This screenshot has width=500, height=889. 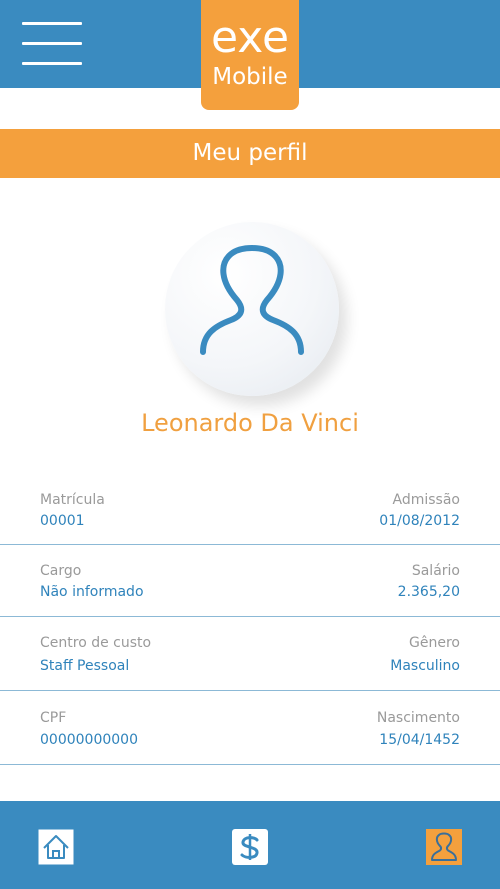 What do you see at coordinates (250, 77) in the screenshot?
I see `logo-text-bottom: Mobile` at bounding box center [250, 77].